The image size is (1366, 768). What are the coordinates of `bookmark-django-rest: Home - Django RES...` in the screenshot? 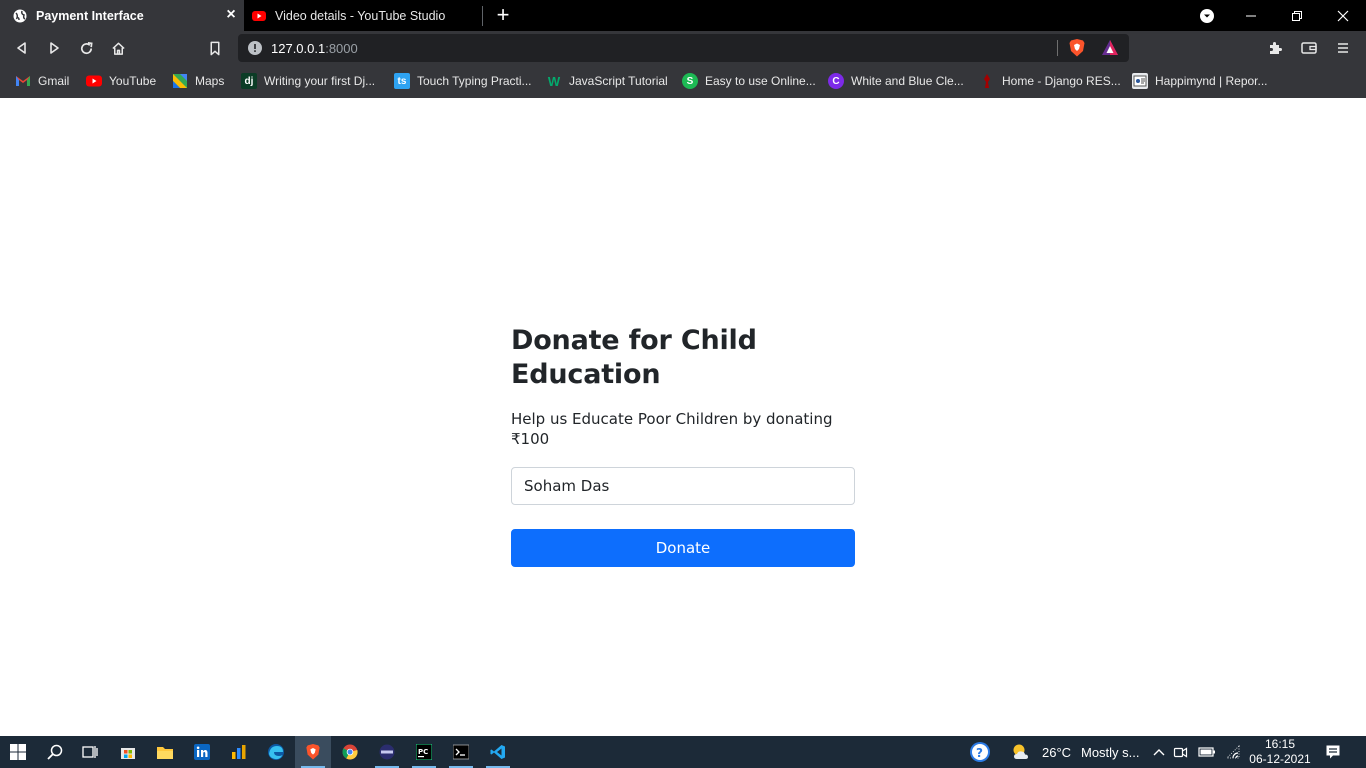 It's located at (1050, 81).